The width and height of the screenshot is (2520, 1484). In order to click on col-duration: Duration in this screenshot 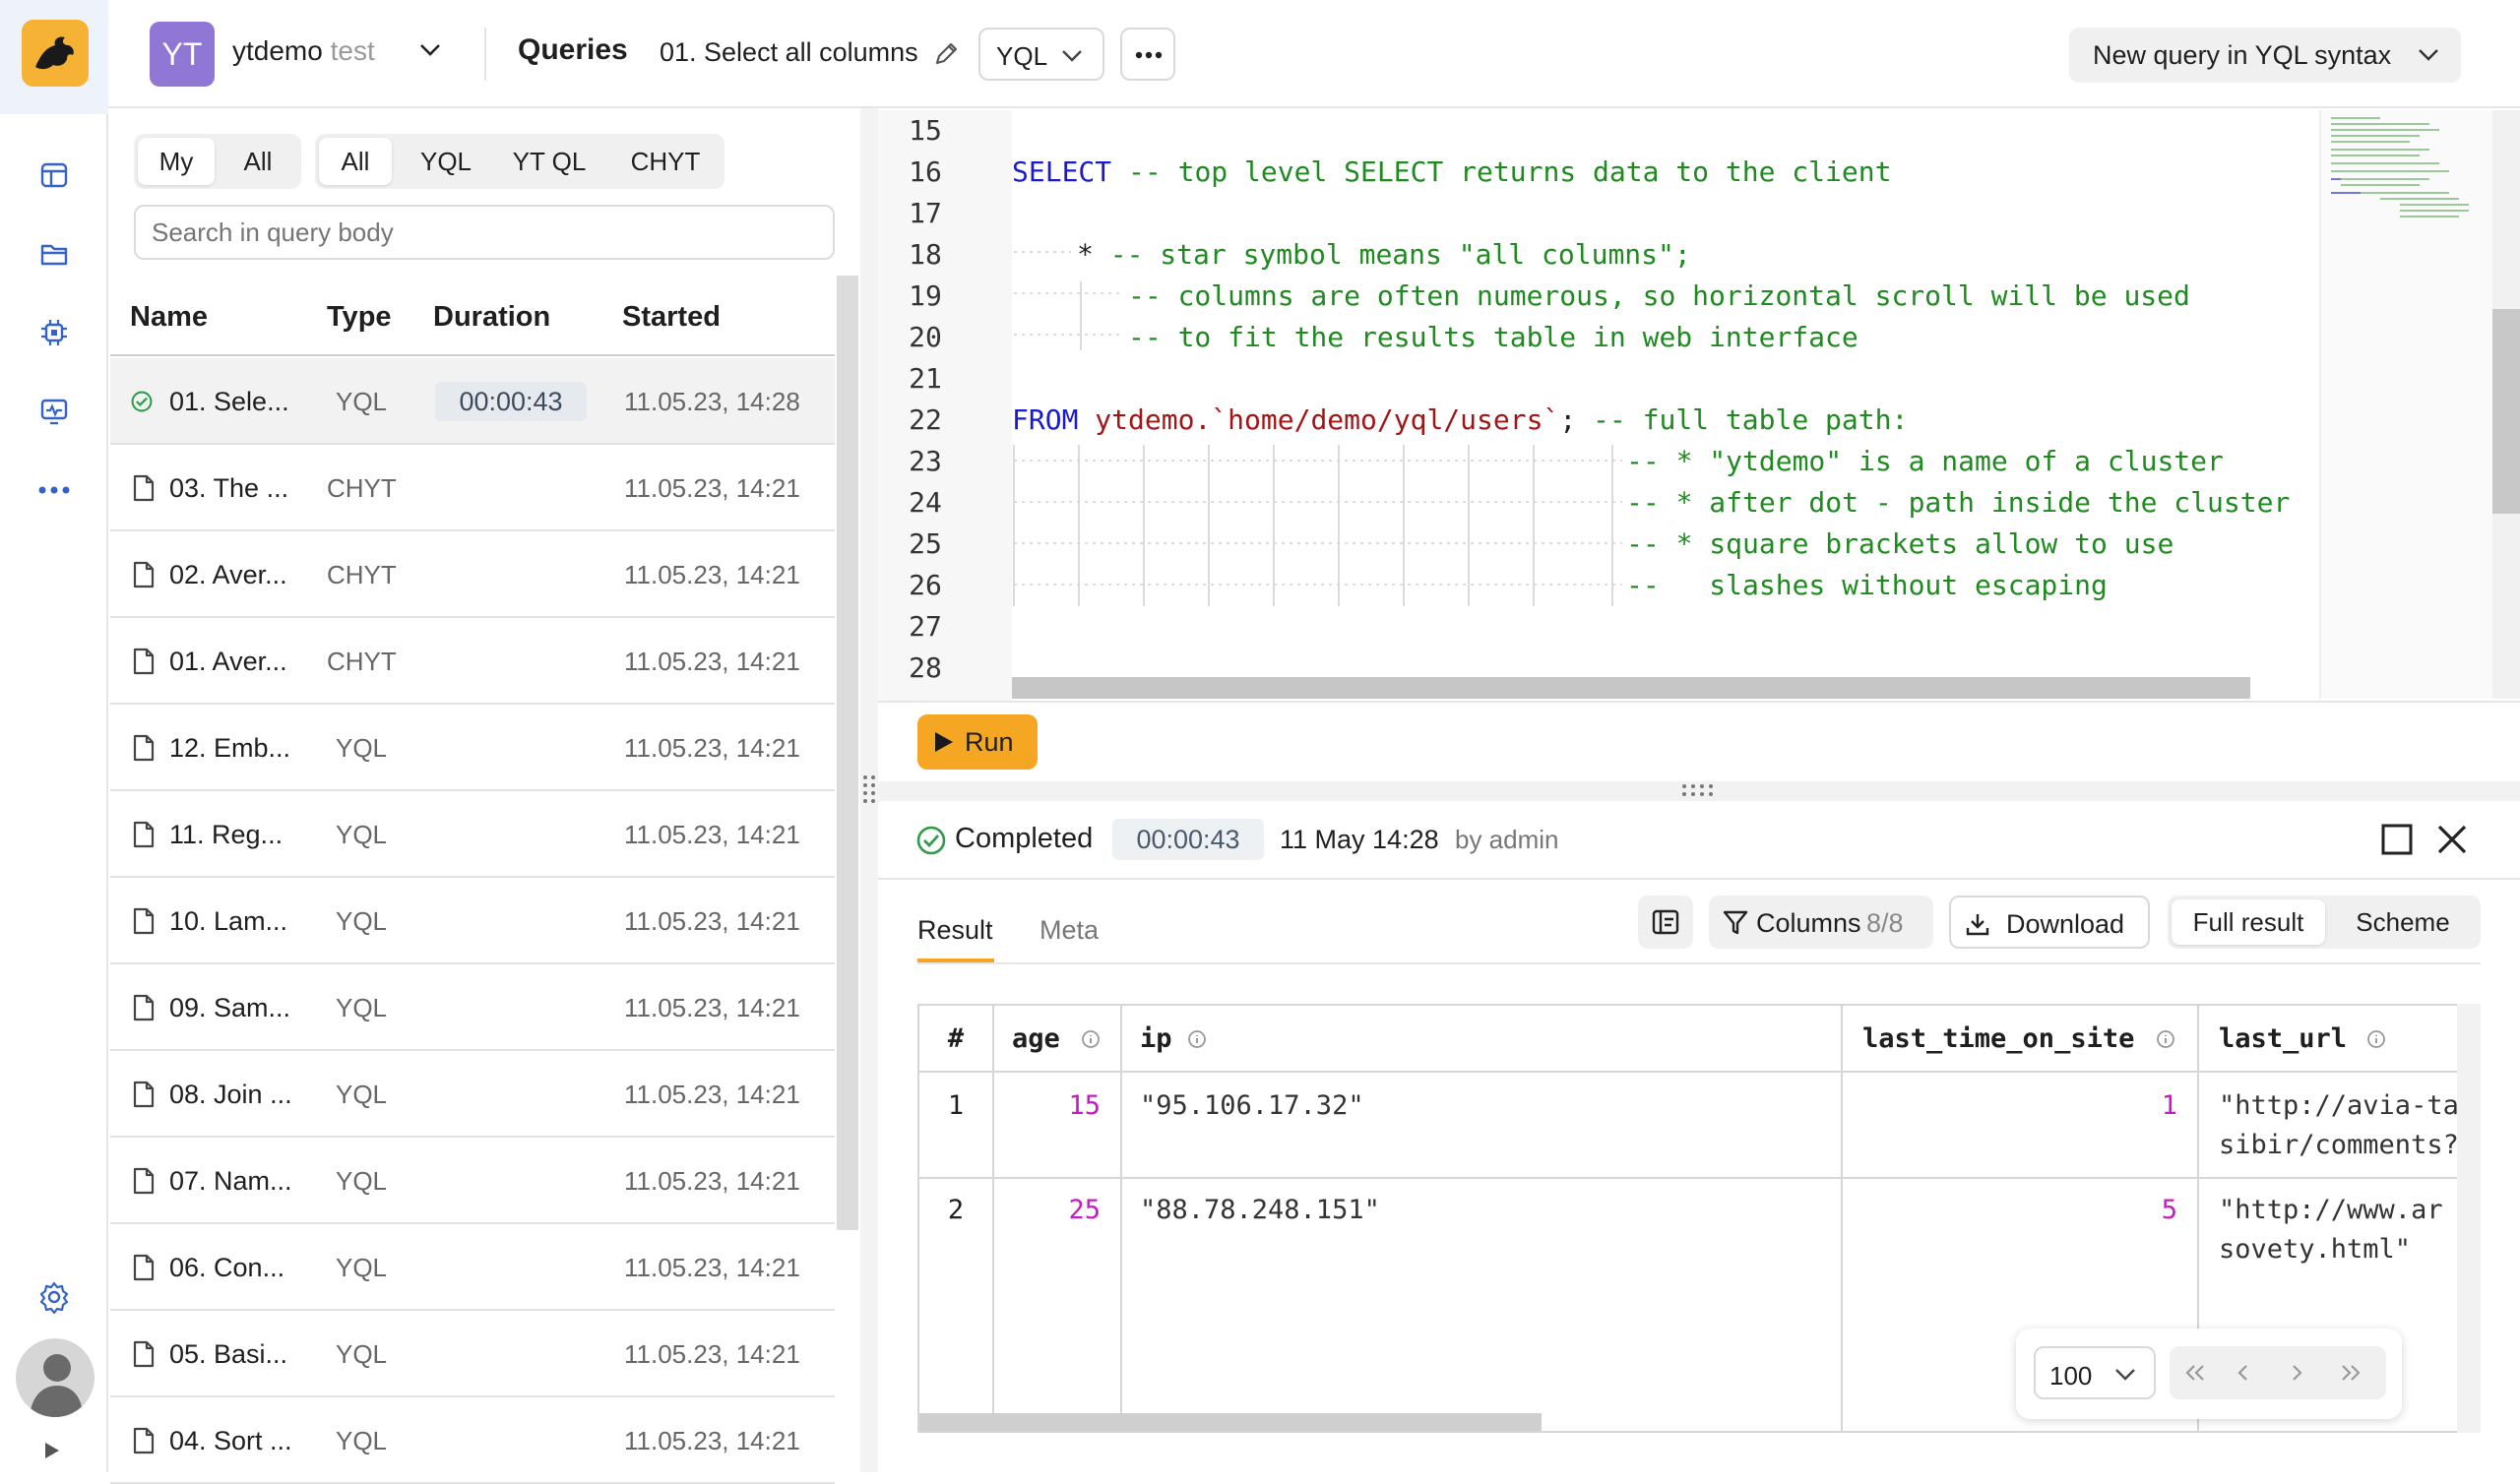, I will do `click(491, 317)`.